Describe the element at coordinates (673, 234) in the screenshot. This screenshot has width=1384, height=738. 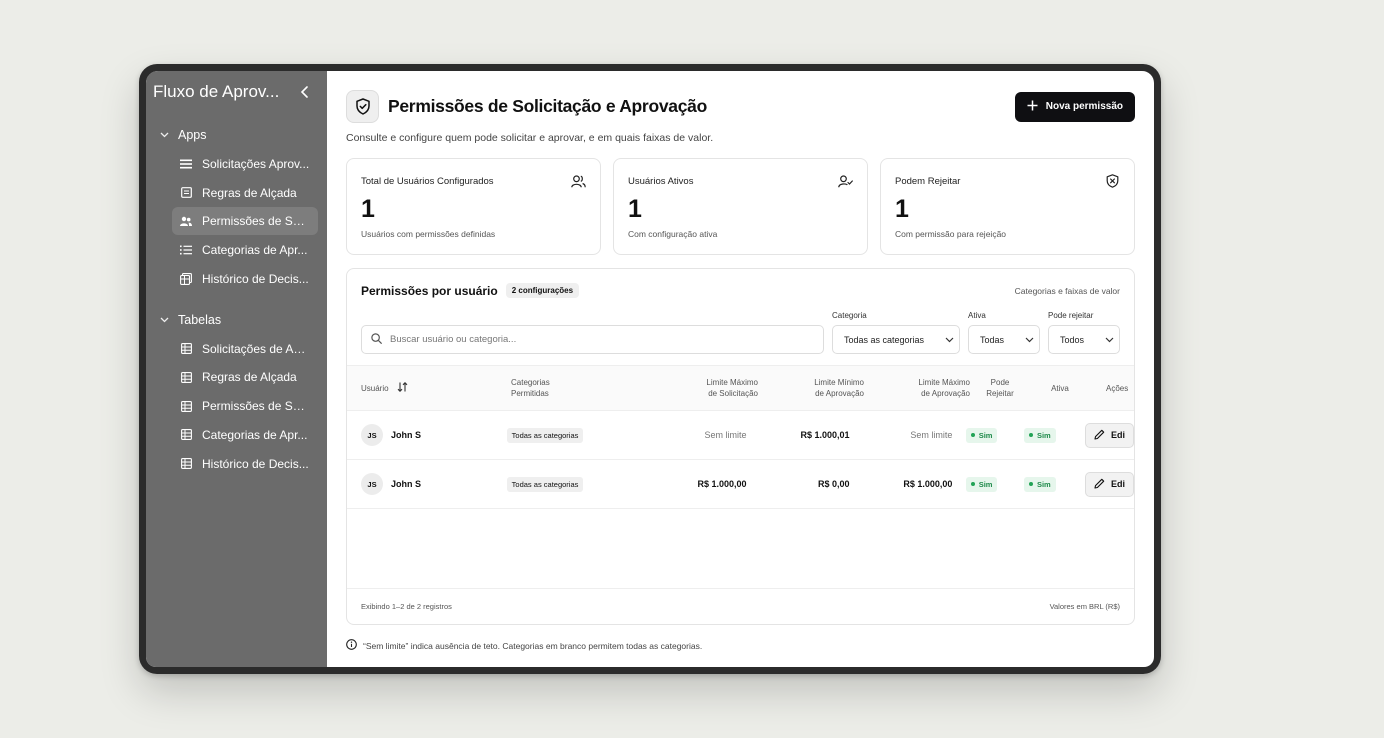
I see `stat-desc: Com configuração ativa` at that location.